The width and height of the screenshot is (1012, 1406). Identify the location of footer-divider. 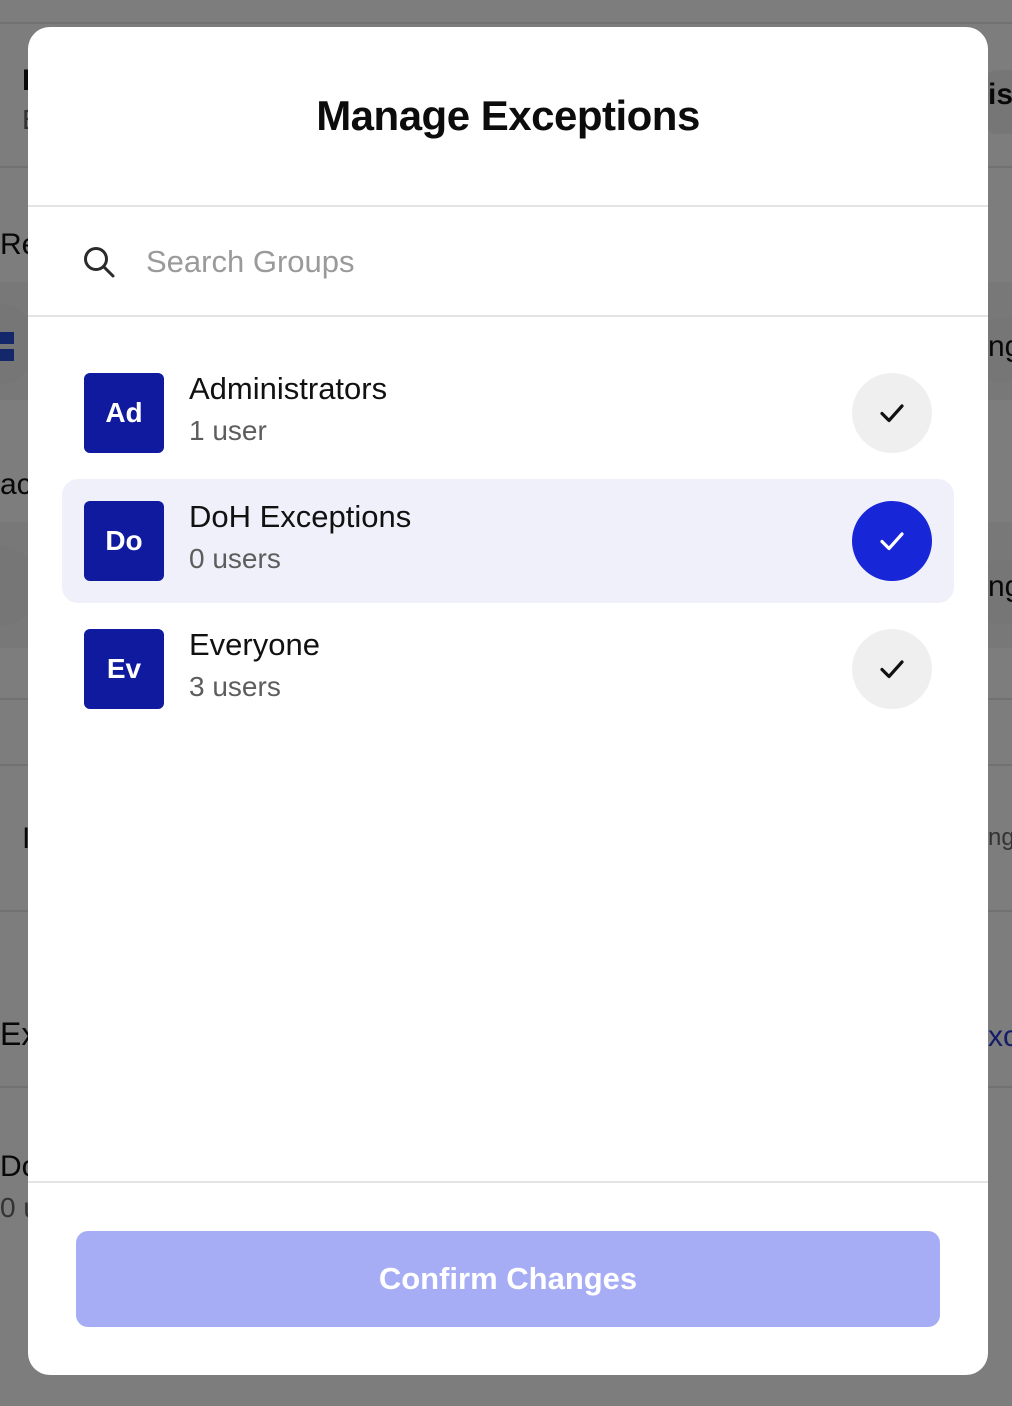
(508, 1182).